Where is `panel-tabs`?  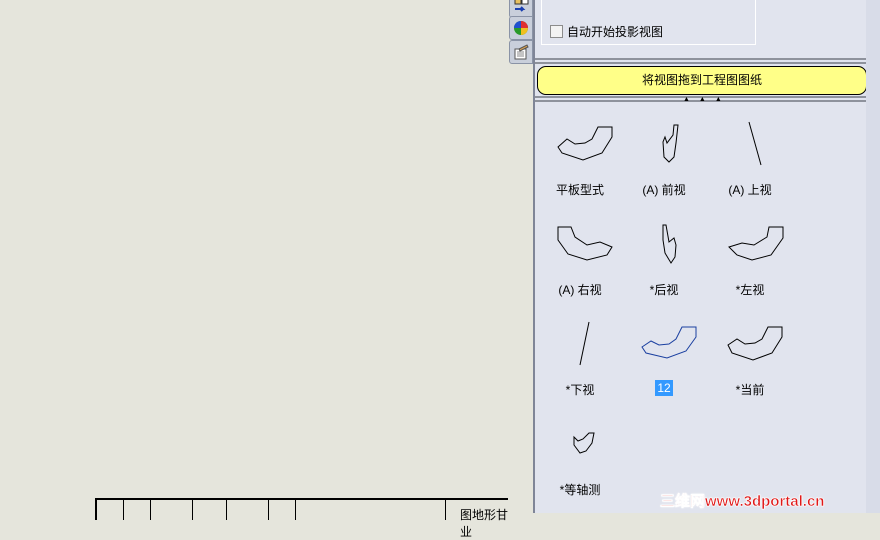
panel-tabs is located at coordinates (520, 256).